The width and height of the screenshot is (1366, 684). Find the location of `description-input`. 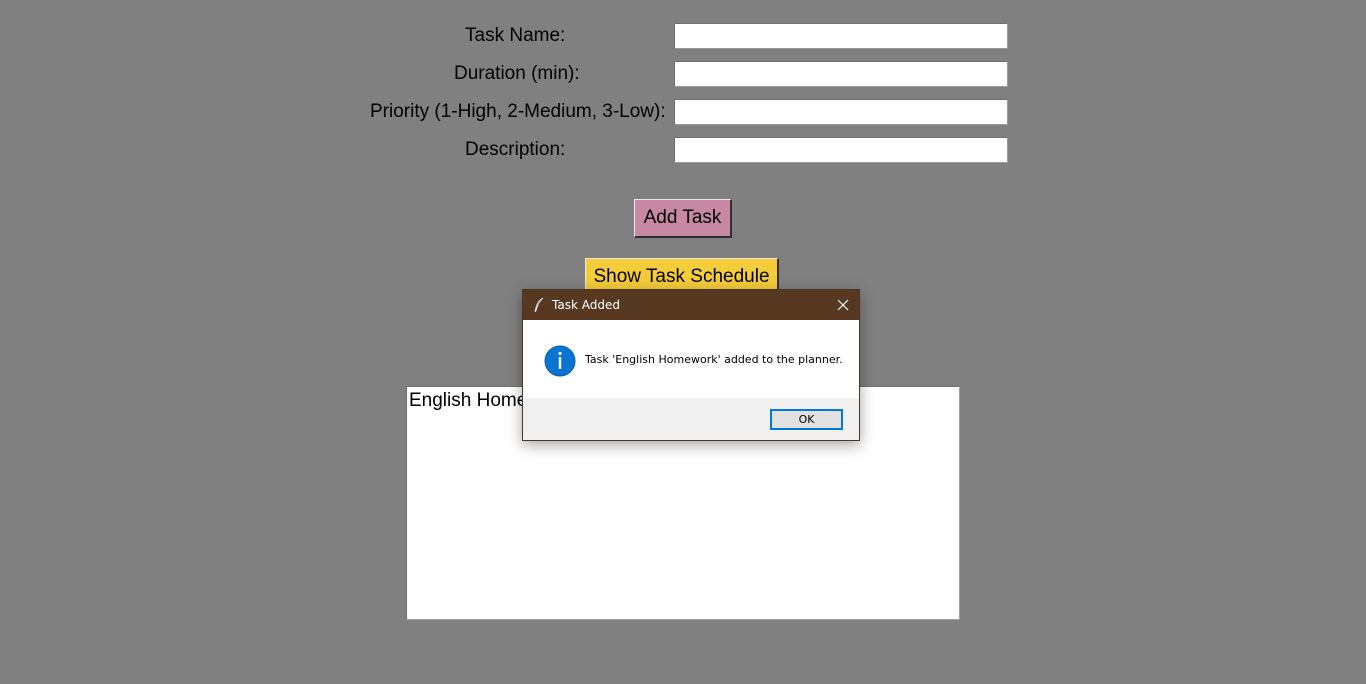

description-input is located at coordinates (841, 150).